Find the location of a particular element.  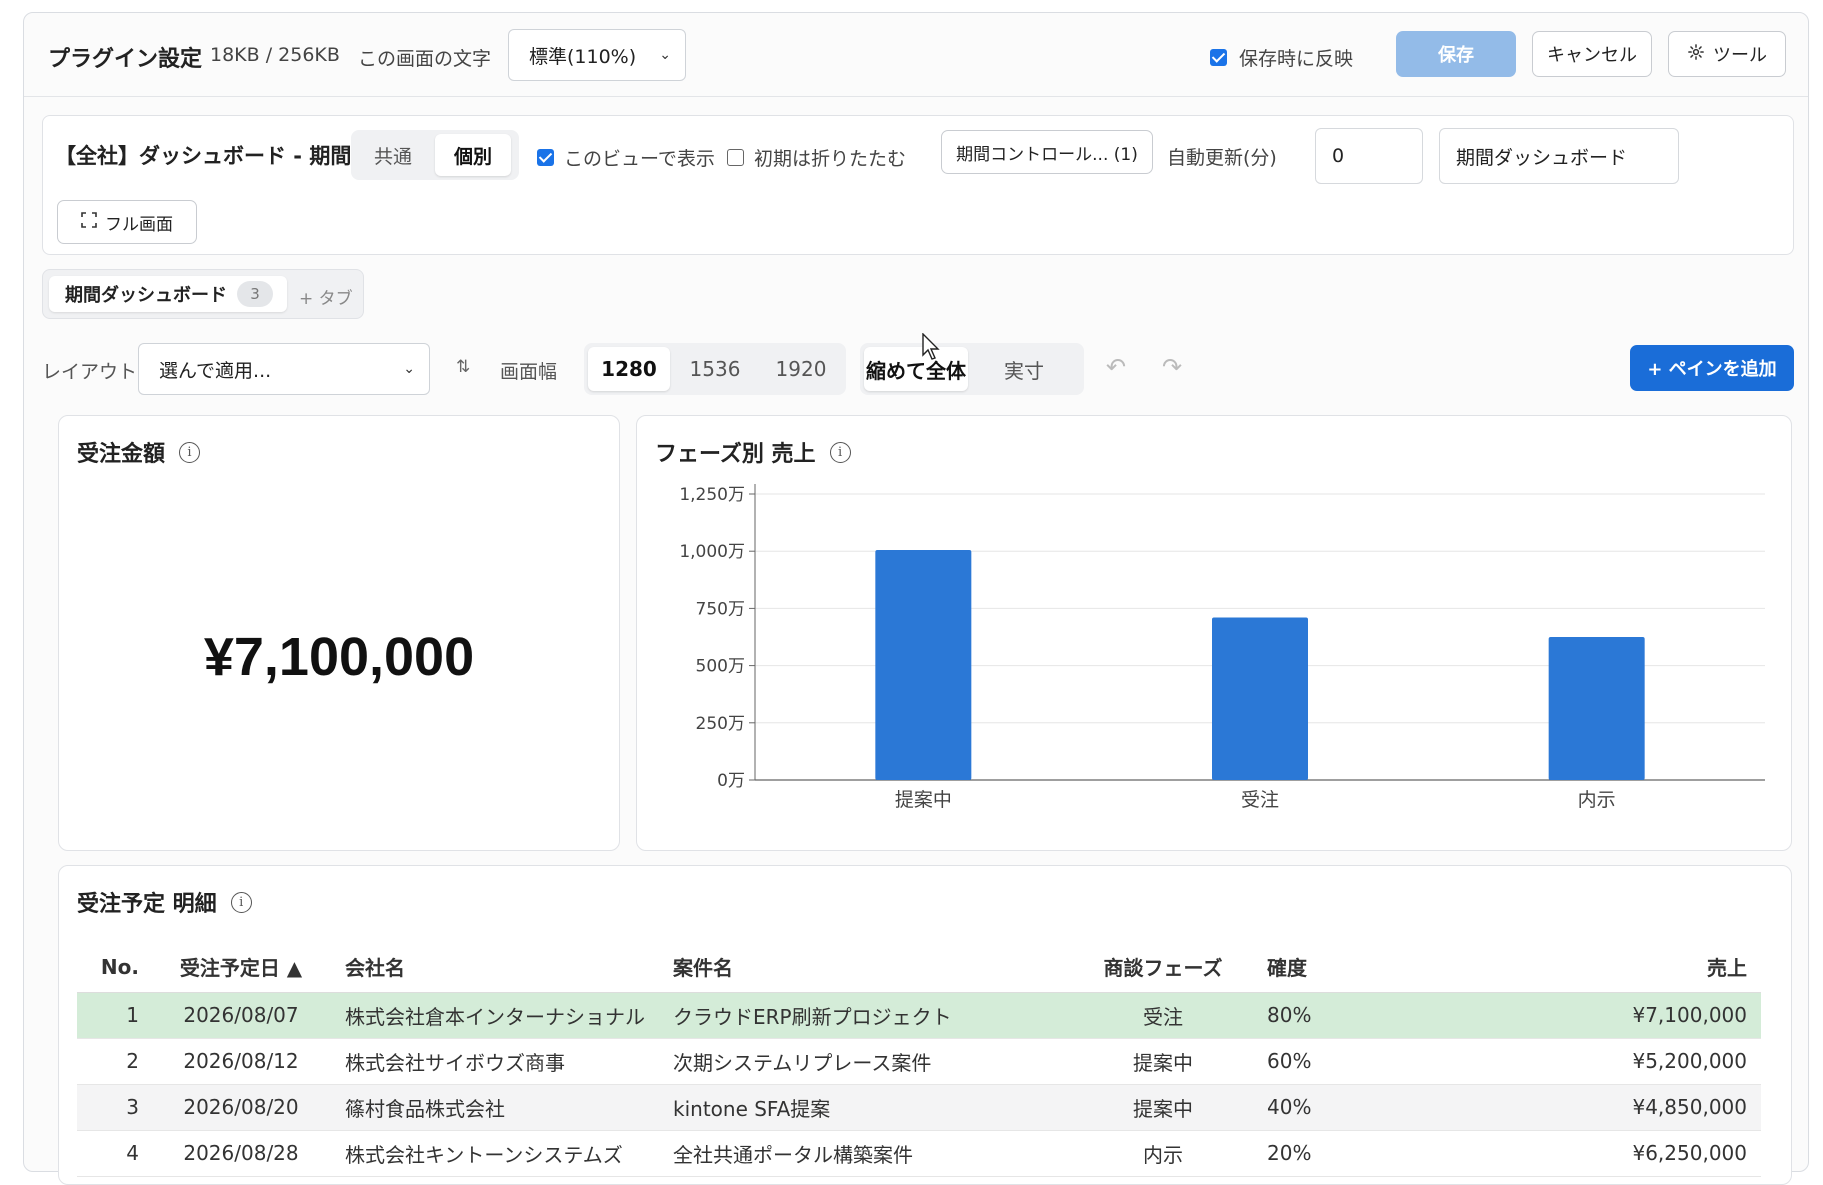

auto-refresh-input: 0 is located at coordinates (1369, 156).